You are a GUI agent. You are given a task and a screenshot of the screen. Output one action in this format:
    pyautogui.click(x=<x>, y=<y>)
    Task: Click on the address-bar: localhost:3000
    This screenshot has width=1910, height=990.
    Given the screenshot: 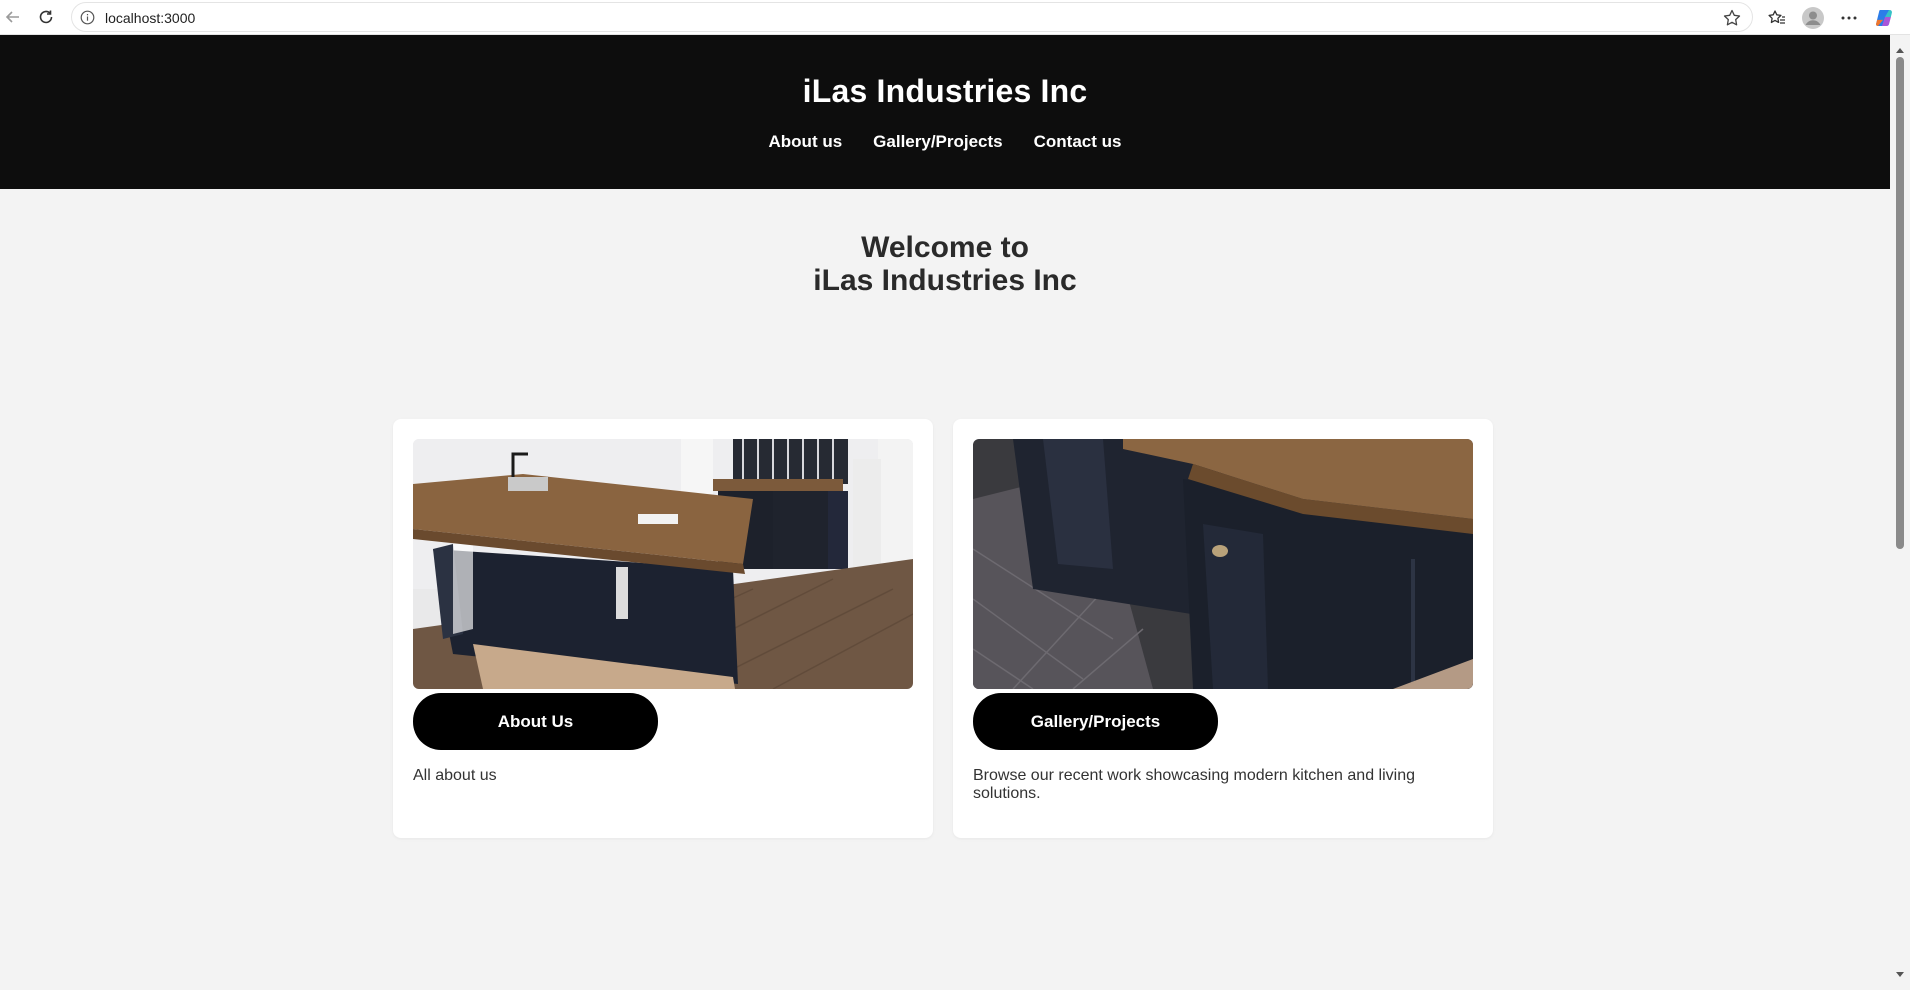 What is the action you would take?
    pyautogui.click(x=912, y=17)
    